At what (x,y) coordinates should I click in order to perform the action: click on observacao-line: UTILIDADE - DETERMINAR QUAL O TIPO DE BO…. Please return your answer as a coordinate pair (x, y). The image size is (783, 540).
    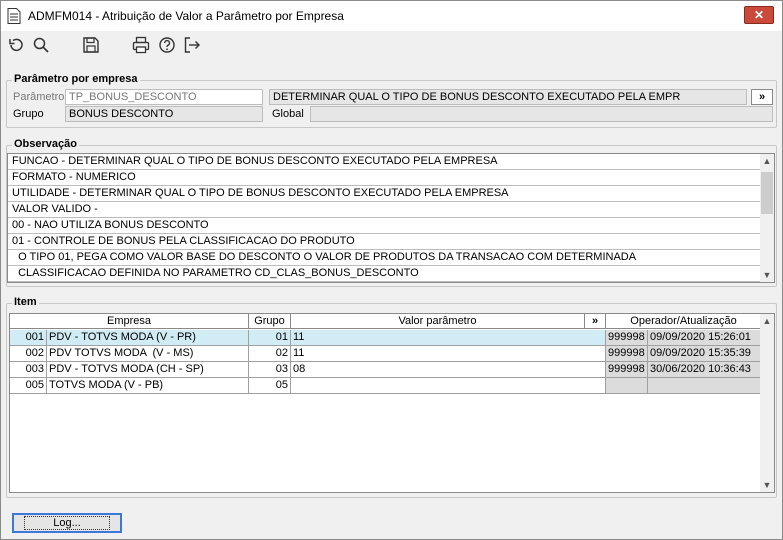
    Looking at the image, I should click on (384, 194).